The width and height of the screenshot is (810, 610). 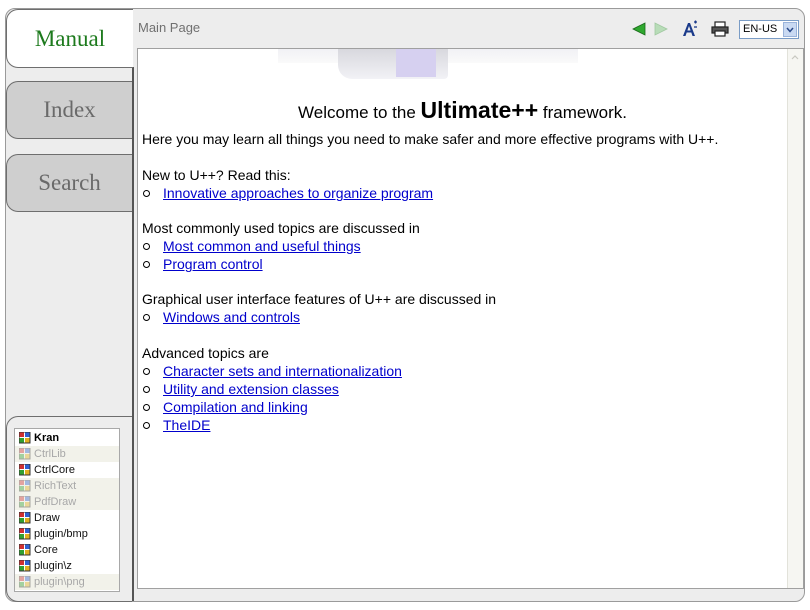 I want to click on tab-search: Search, so click(x=69, y=183).